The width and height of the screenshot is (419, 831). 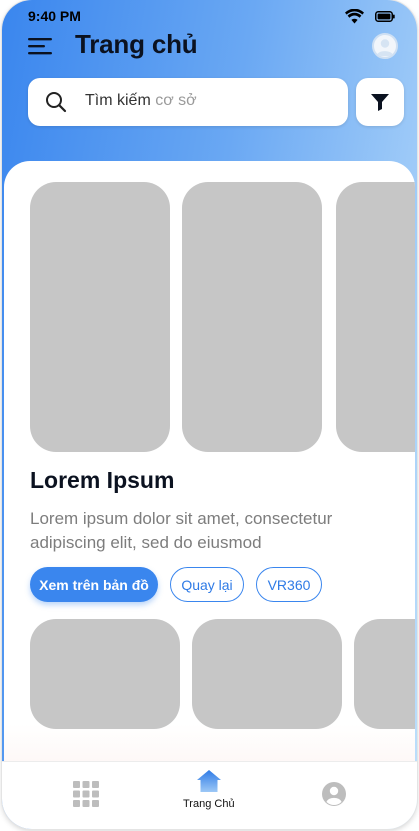 I want to click on back-button: Quay lại, so click(x=207, y=584).